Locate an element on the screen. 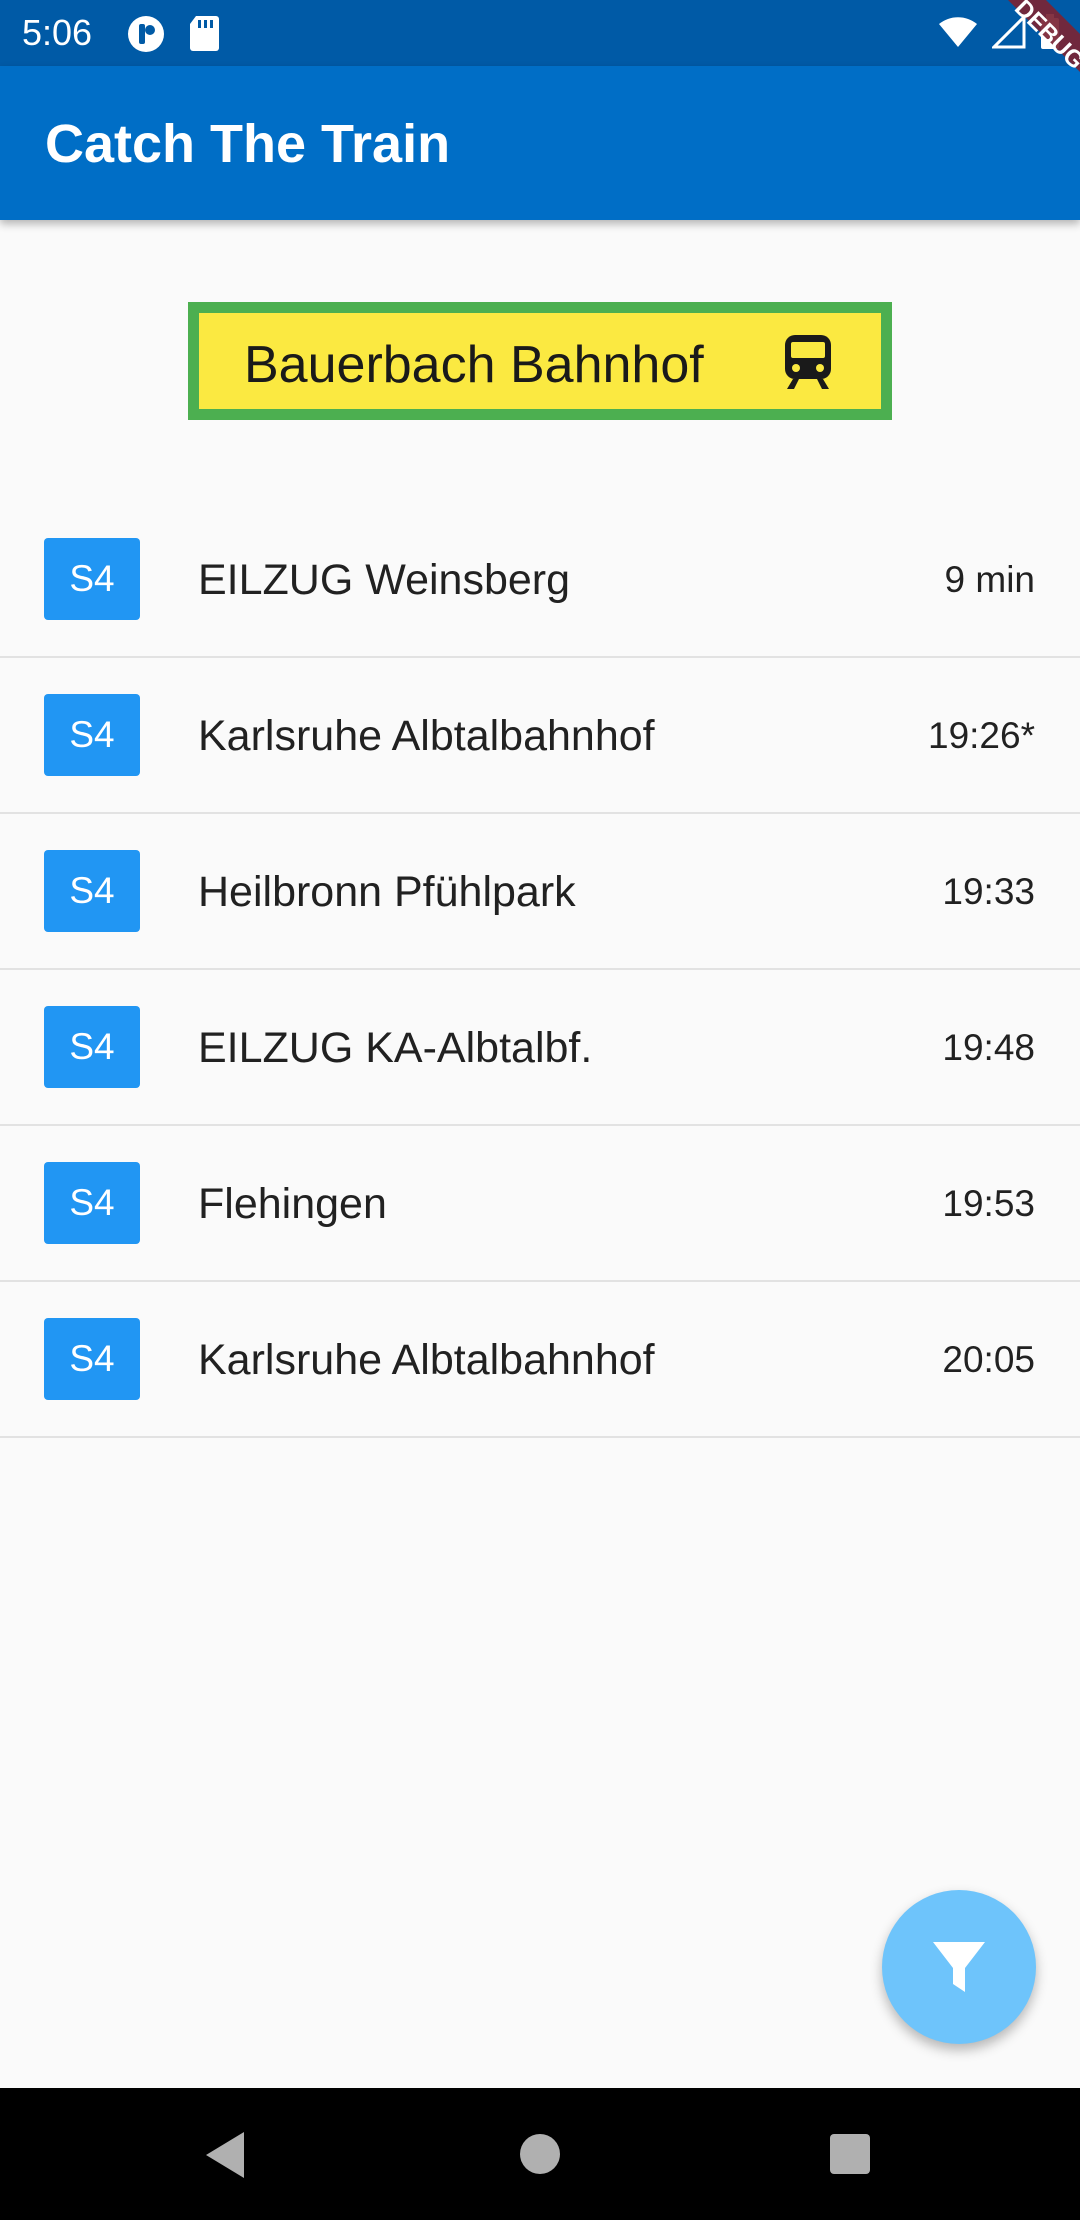  status-bar: 5:06 is located at coordinates (540, 33).